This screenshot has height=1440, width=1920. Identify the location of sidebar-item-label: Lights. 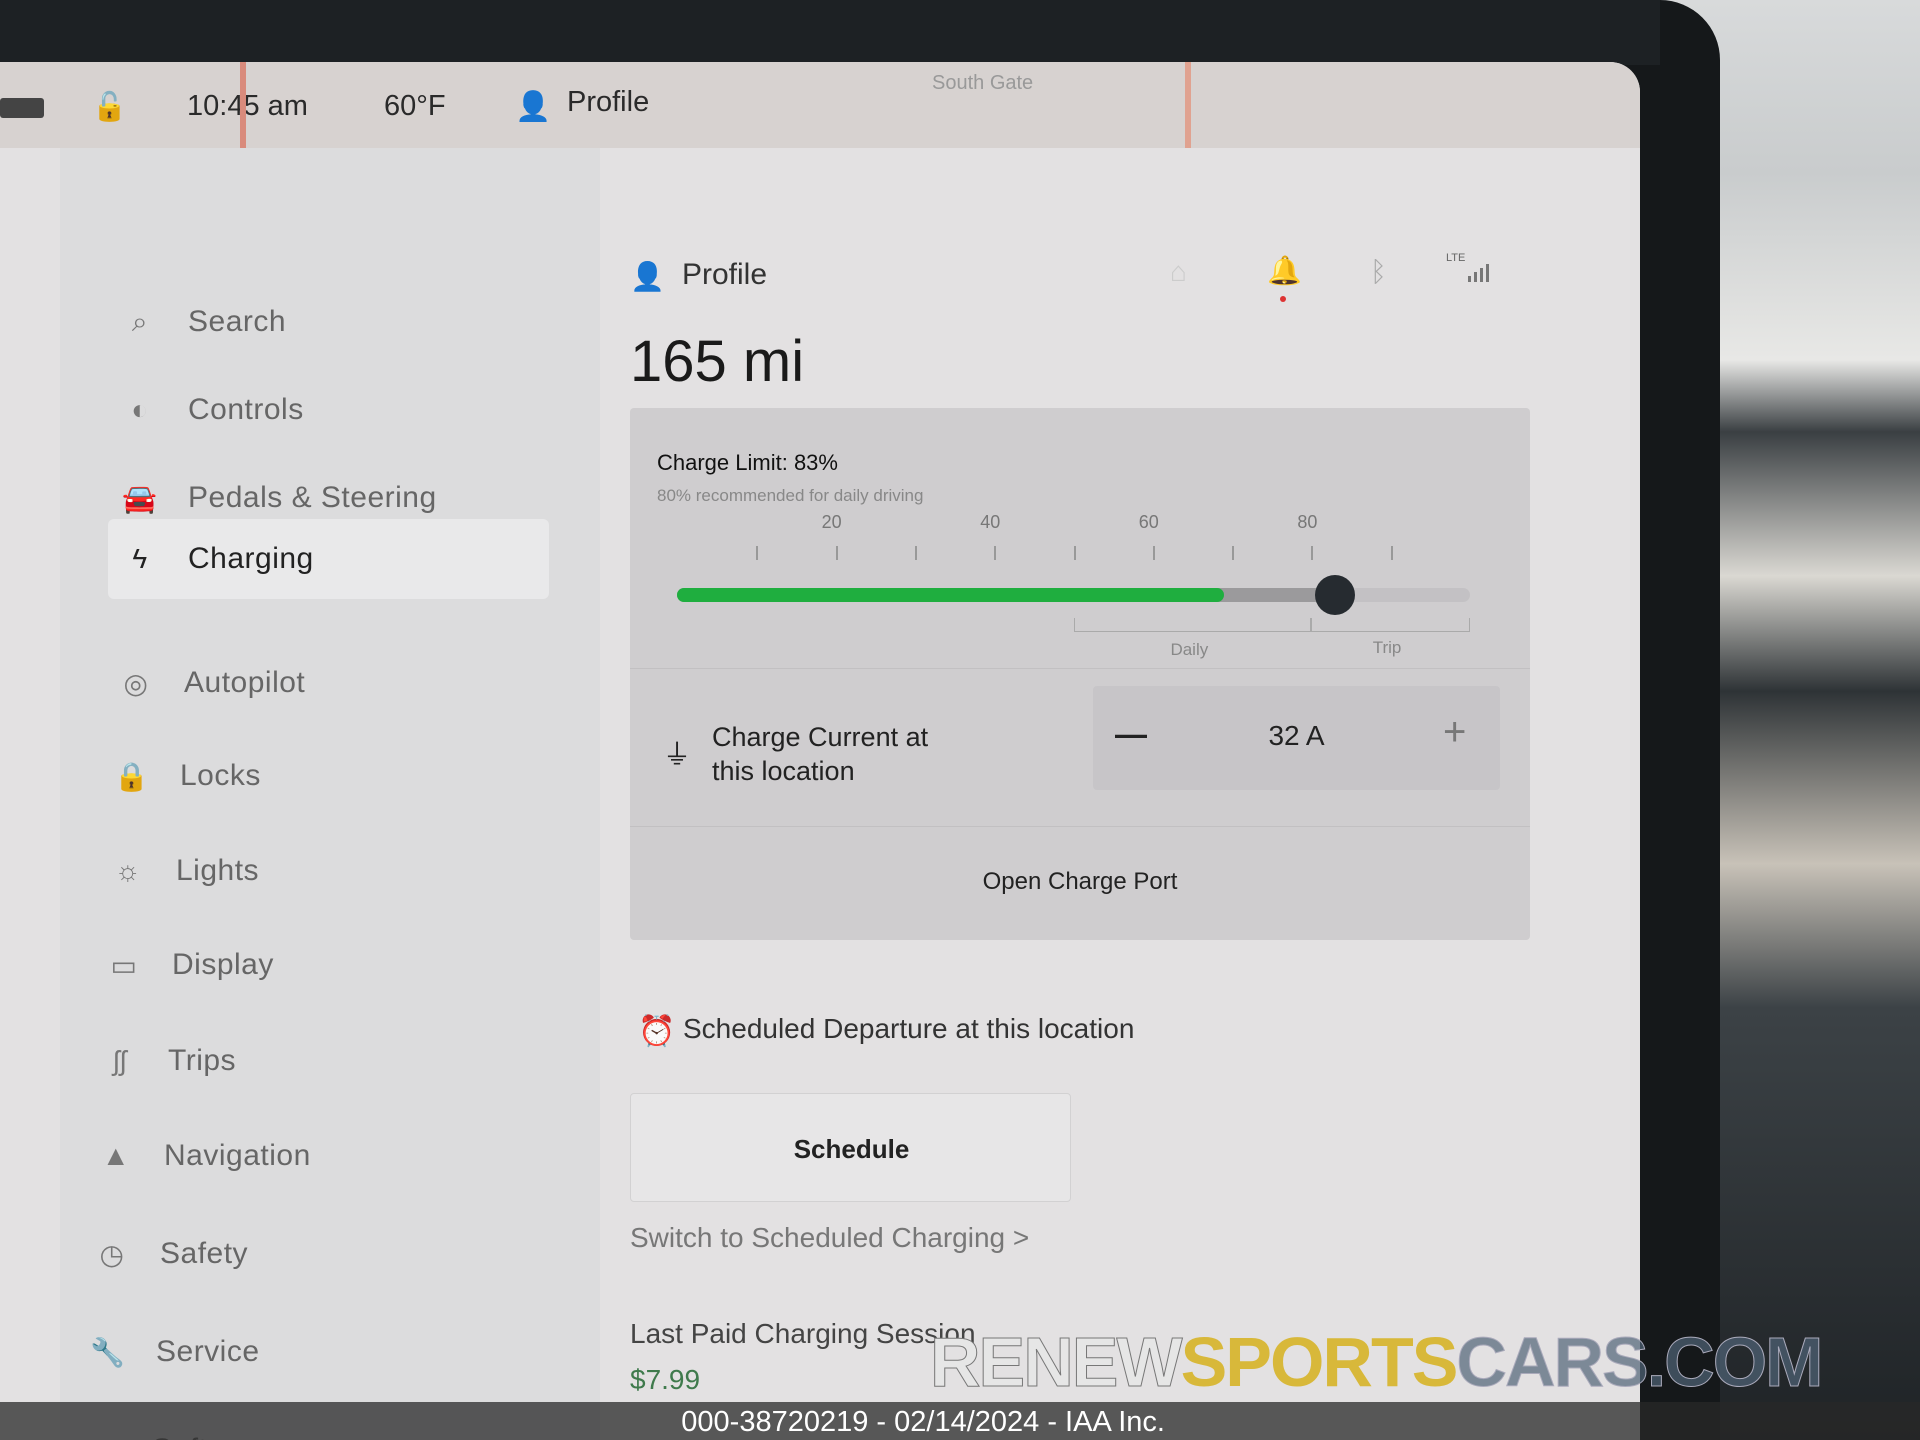
(218, 870).